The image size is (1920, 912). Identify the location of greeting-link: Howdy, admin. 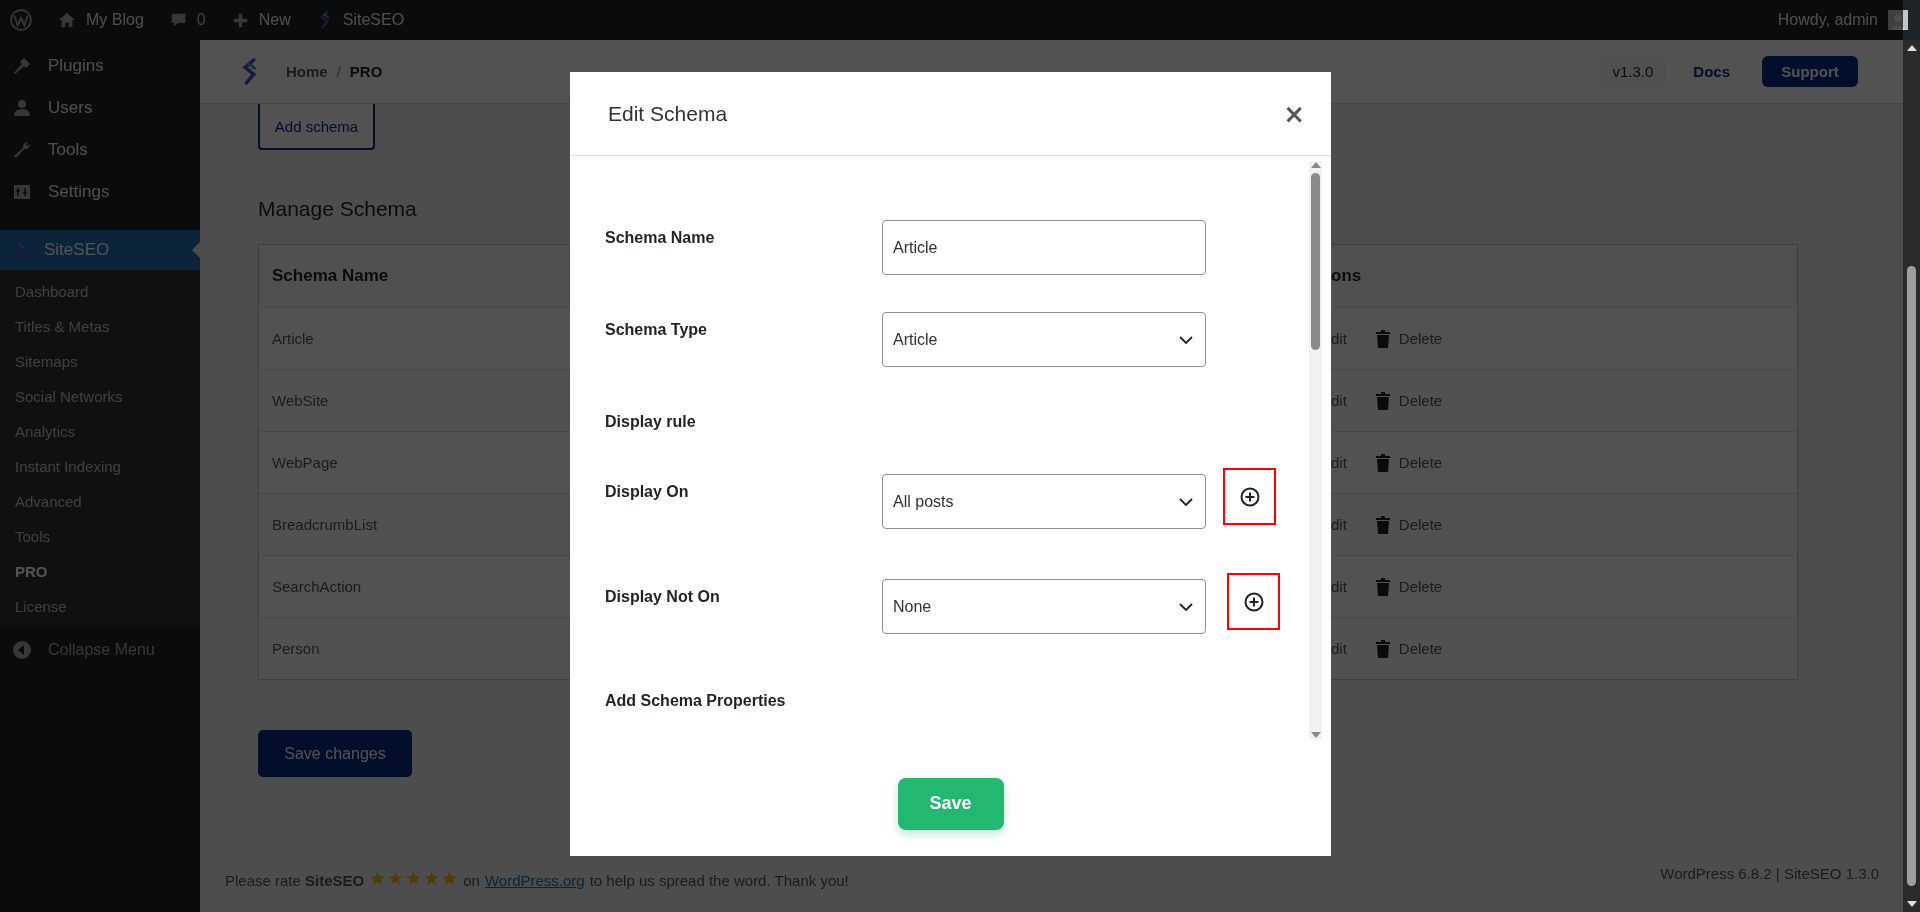
(1827, 20).